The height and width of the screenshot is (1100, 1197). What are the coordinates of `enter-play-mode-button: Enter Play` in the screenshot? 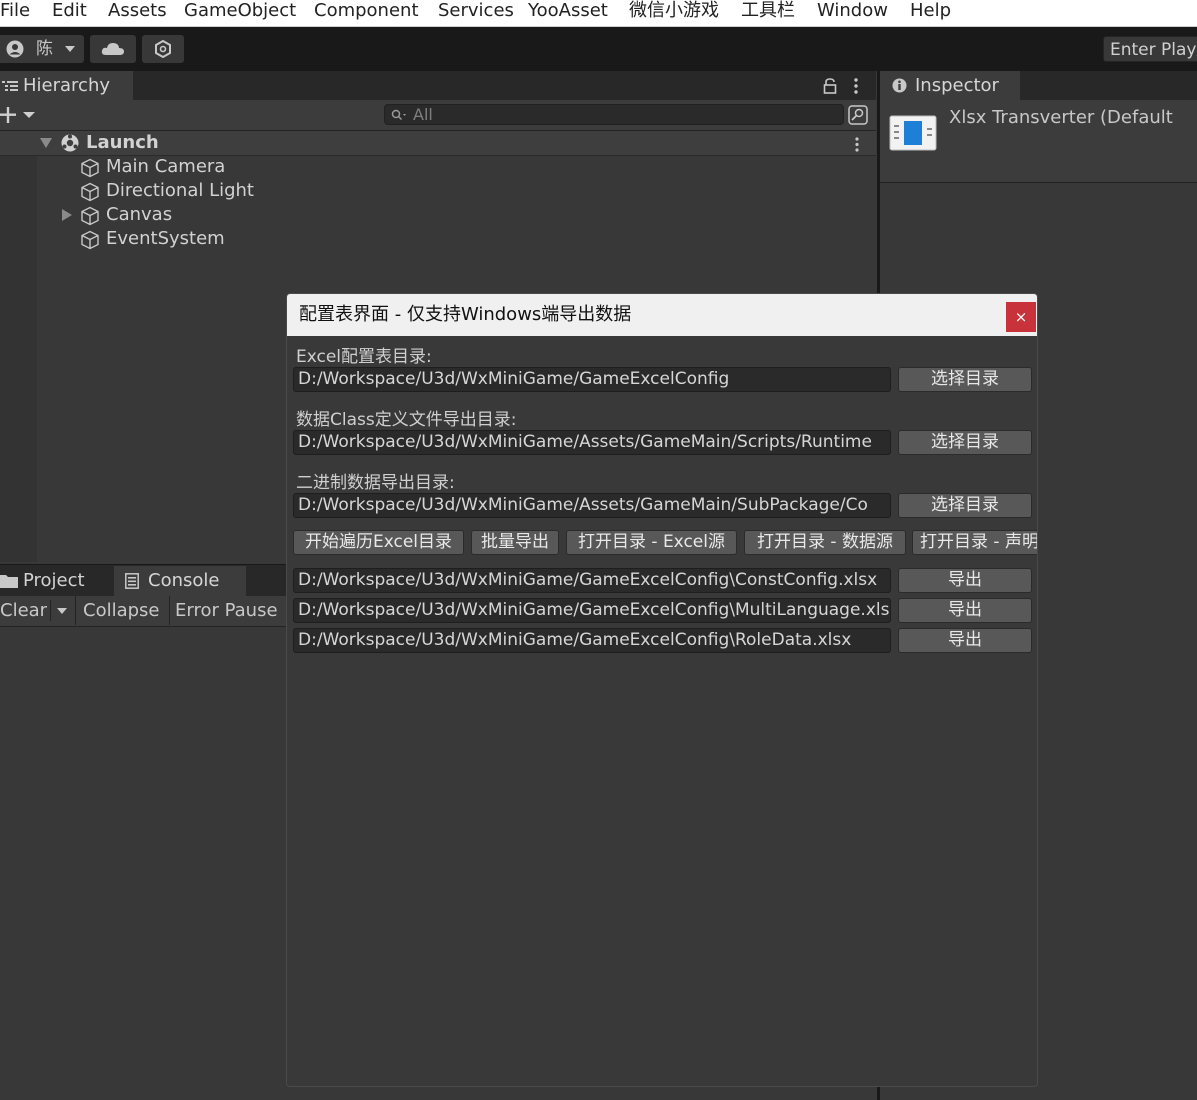 It's located at (1150, 49).